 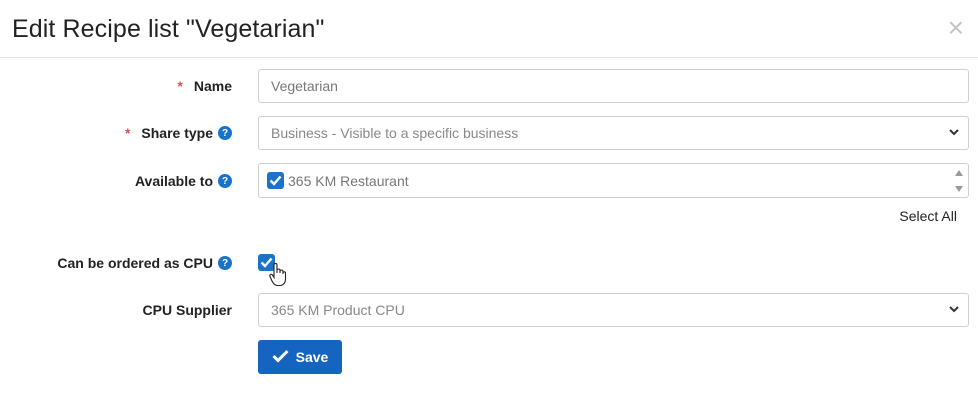 What do you see at coordinates (312, 357) in the screenshot?
I see `save-button-label: Save` at bounding box center [312, 357].